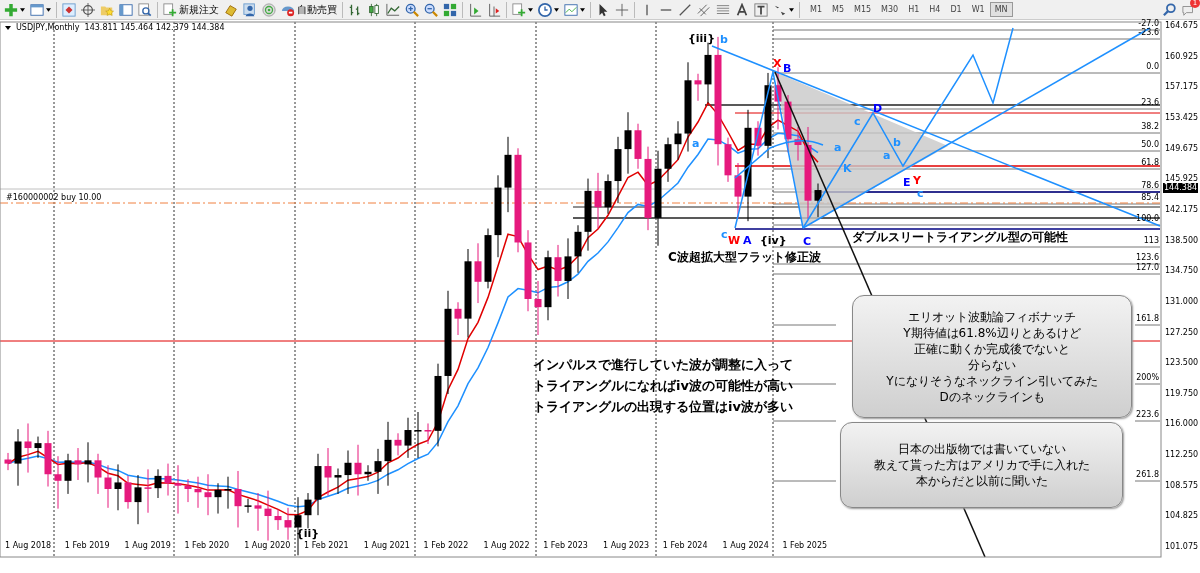 The image size is (1200, 573). I want to click on date-axis-label: 1 Feb 2025, so click(805, 545).